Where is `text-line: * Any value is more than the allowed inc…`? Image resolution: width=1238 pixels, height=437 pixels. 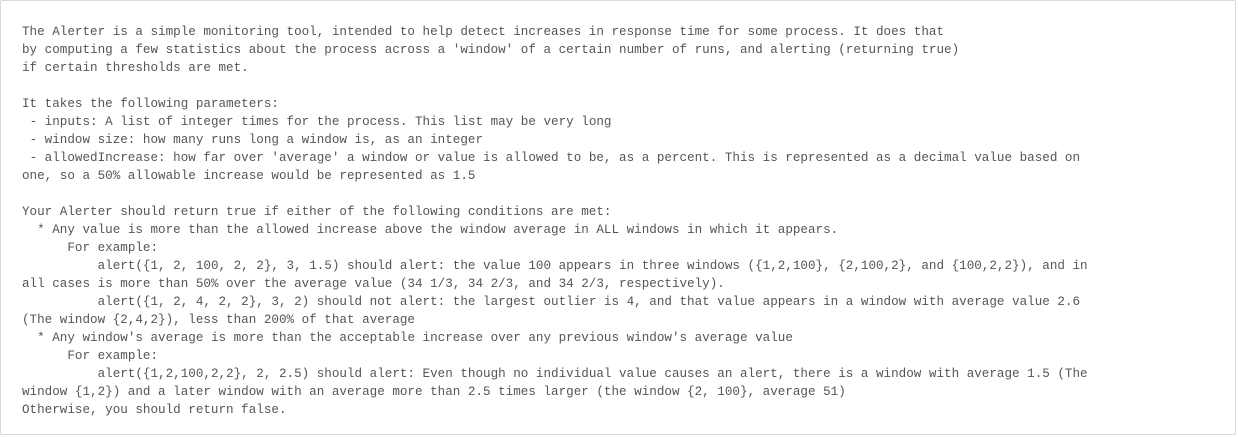 text-line: * Any value is more than the allowed inc… is located at coordinates (430, 230).